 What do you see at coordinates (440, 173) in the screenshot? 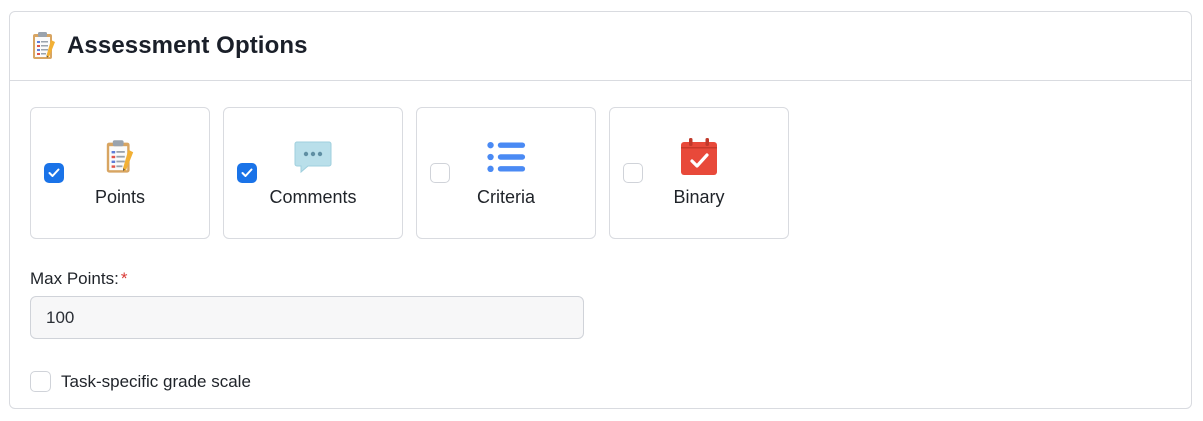
I see `criteria-checkbox` at bounding box center [440, 173].